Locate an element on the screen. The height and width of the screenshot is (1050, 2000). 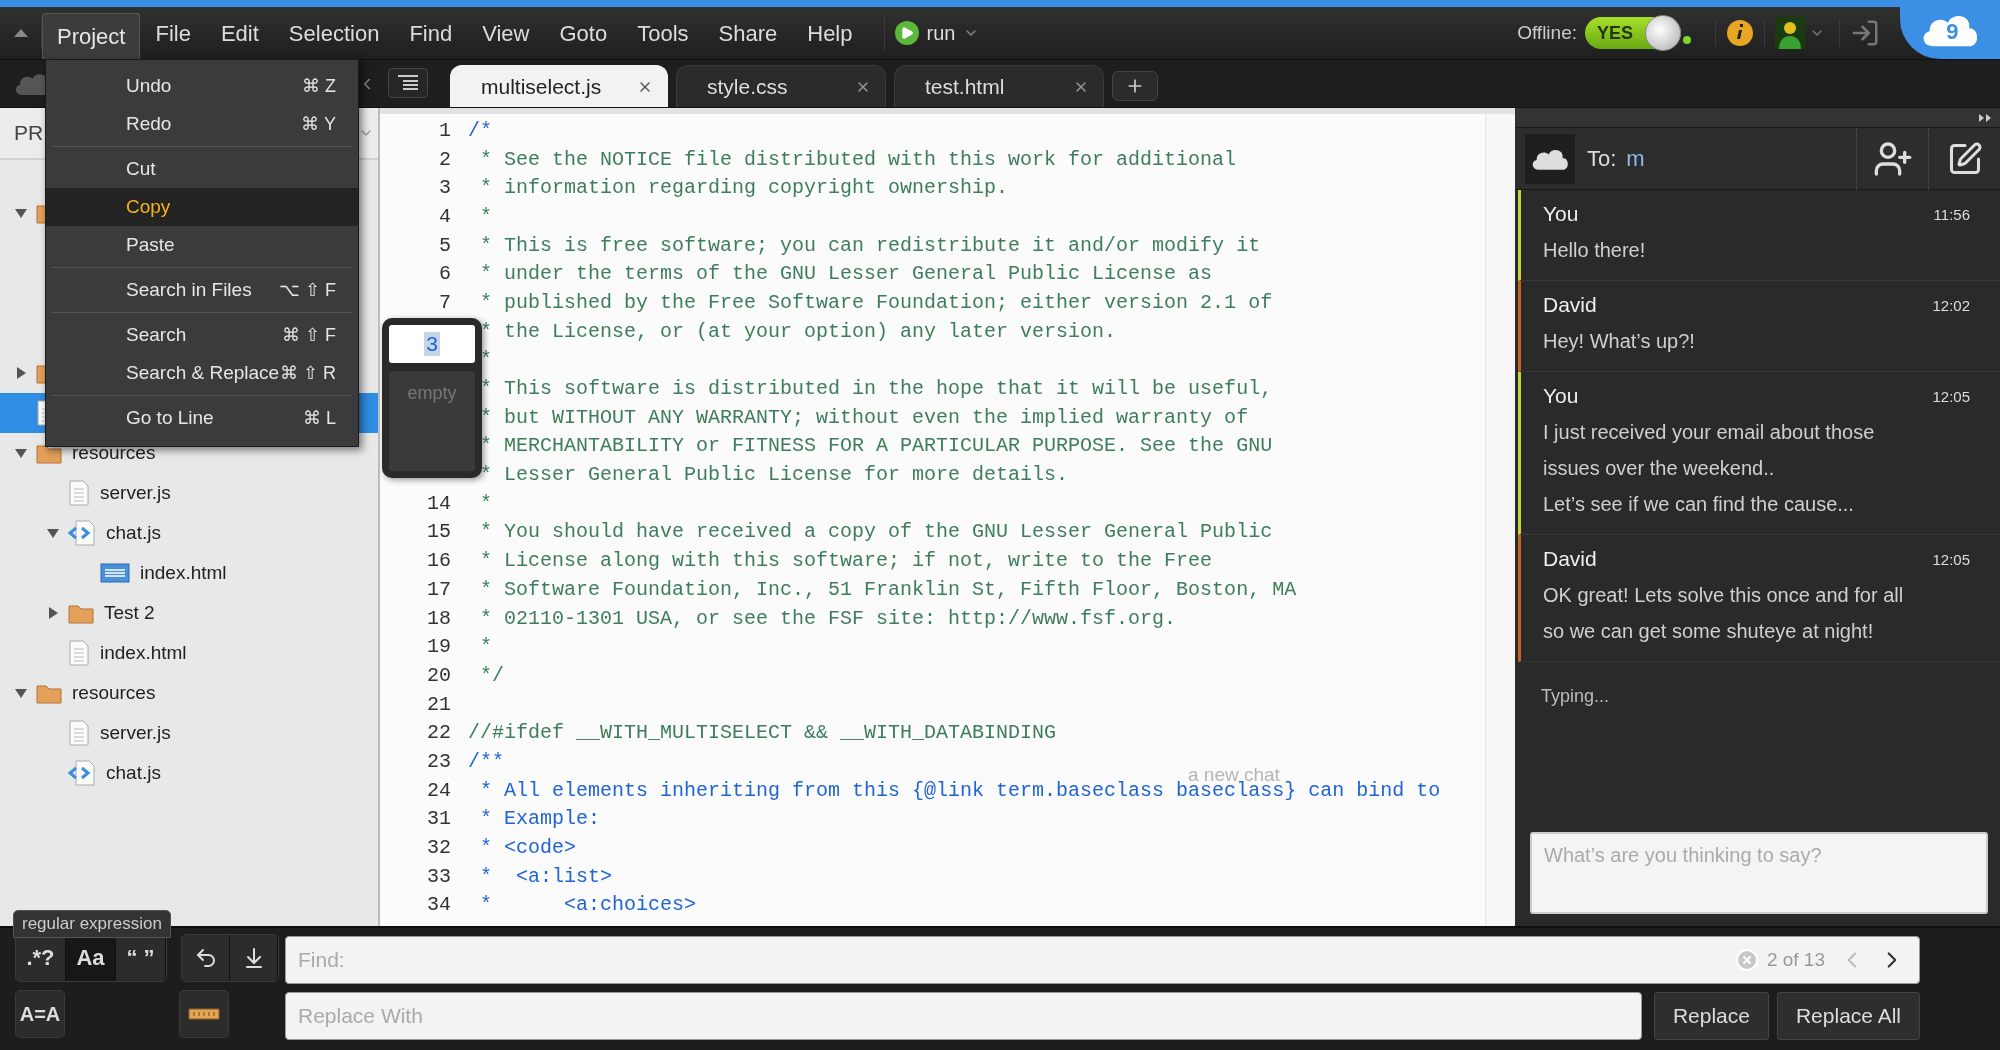
replace-button: Replace is located at coordinates (1711, 1016).